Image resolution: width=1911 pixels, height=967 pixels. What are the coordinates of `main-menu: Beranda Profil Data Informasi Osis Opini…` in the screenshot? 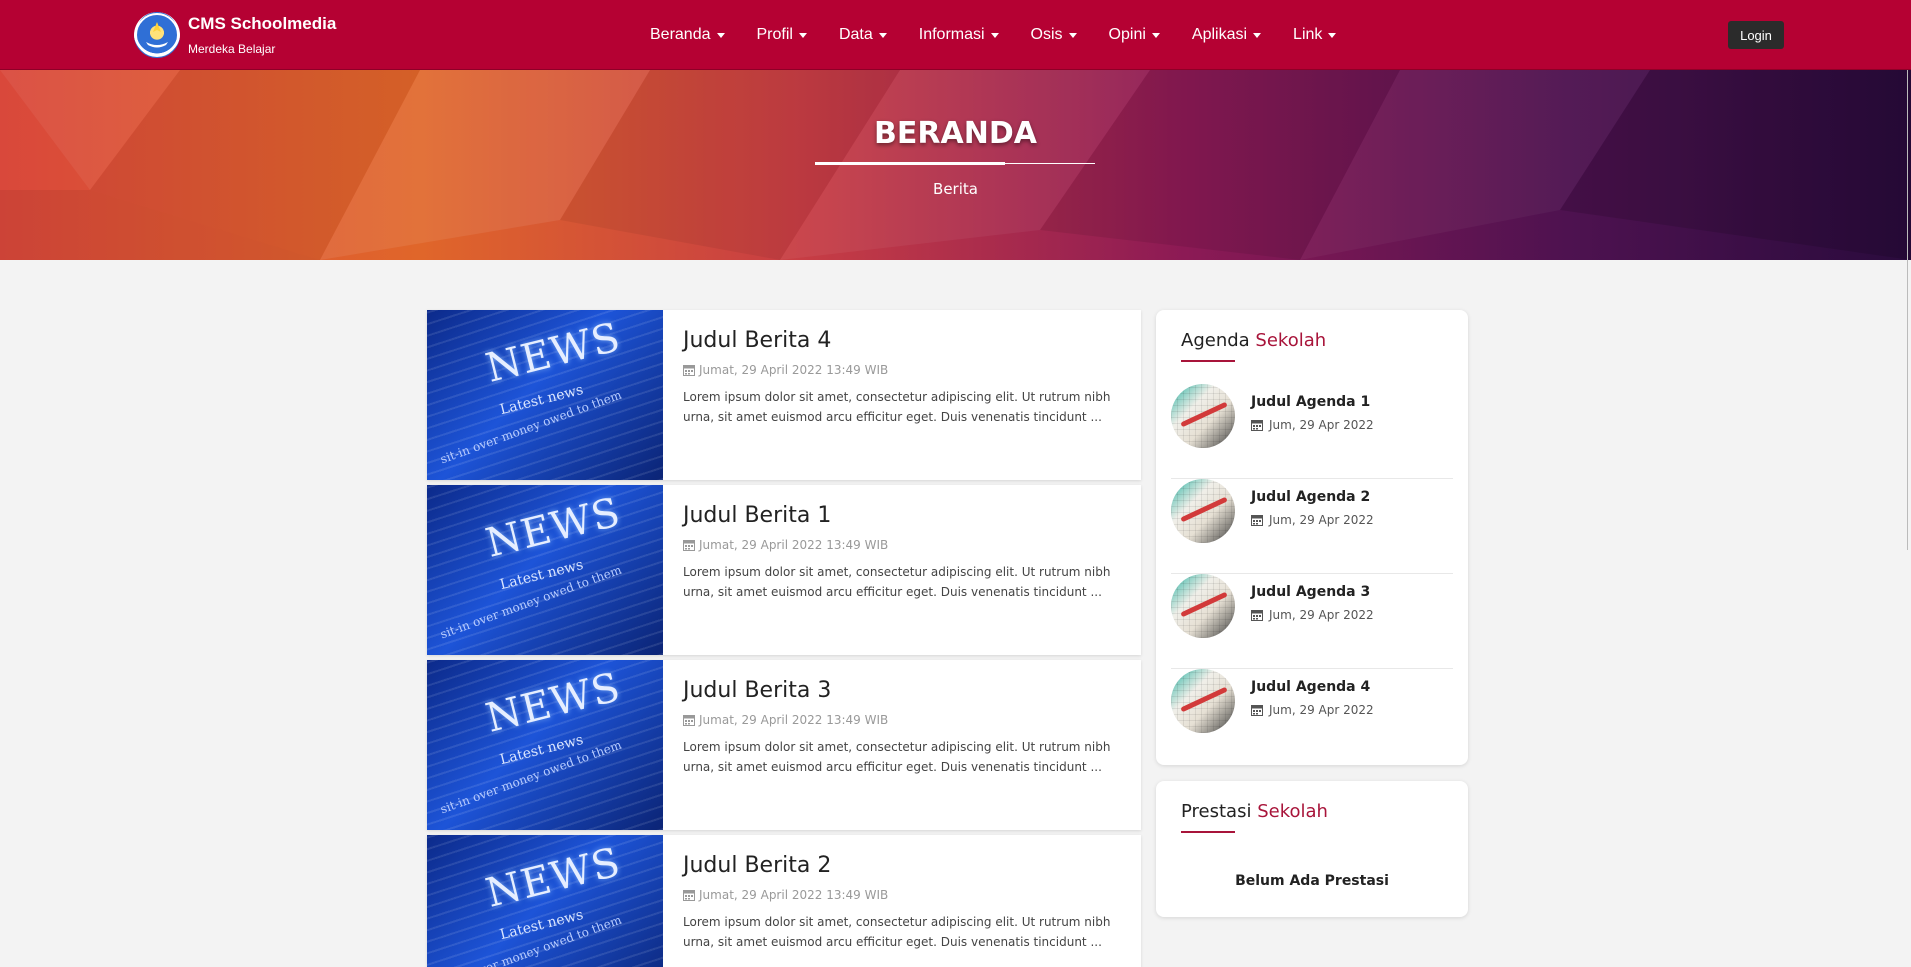 It's located at (1009, 35).